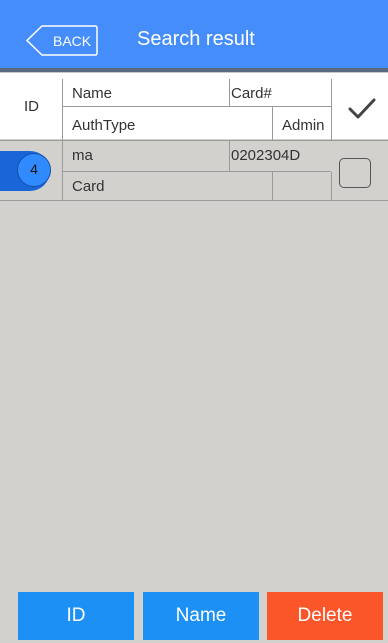 The height and width of the screenshot is (643, 388). I want to click on sort-by-id-button: ID, so click(76, 616).